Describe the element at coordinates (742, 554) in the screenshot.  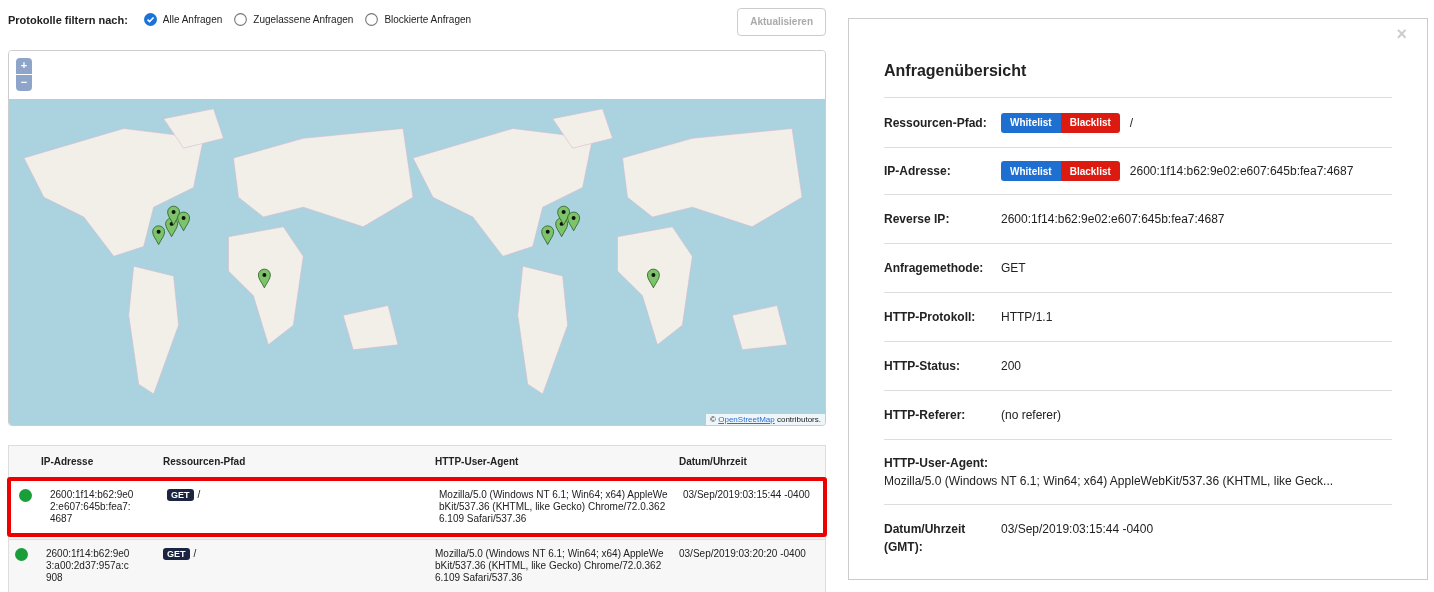
I see `table-cell-text: 03/Sep/2019:03:20:20 -0400` at that location.